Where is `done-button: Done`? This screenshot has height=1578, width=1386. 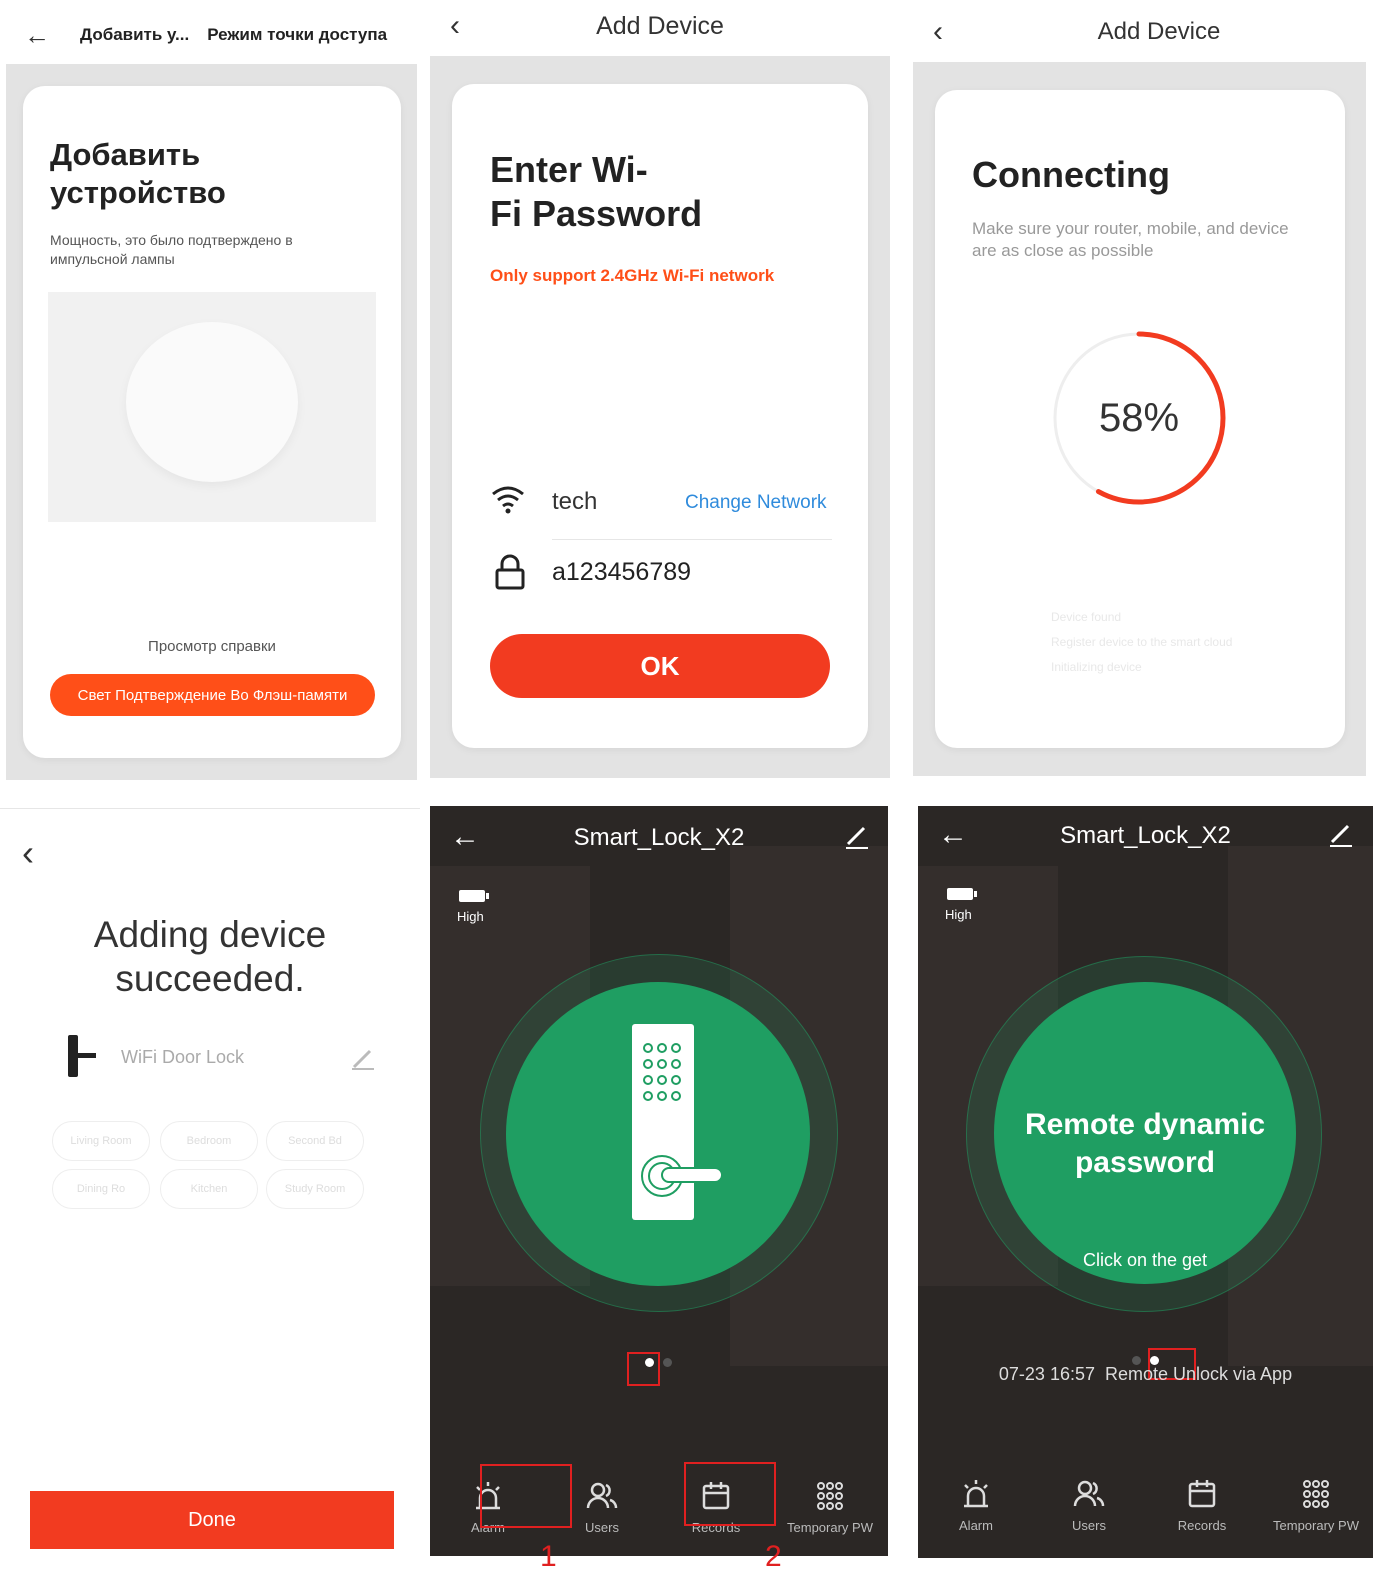
done-button: Done is located at coordinates (212, 1520).